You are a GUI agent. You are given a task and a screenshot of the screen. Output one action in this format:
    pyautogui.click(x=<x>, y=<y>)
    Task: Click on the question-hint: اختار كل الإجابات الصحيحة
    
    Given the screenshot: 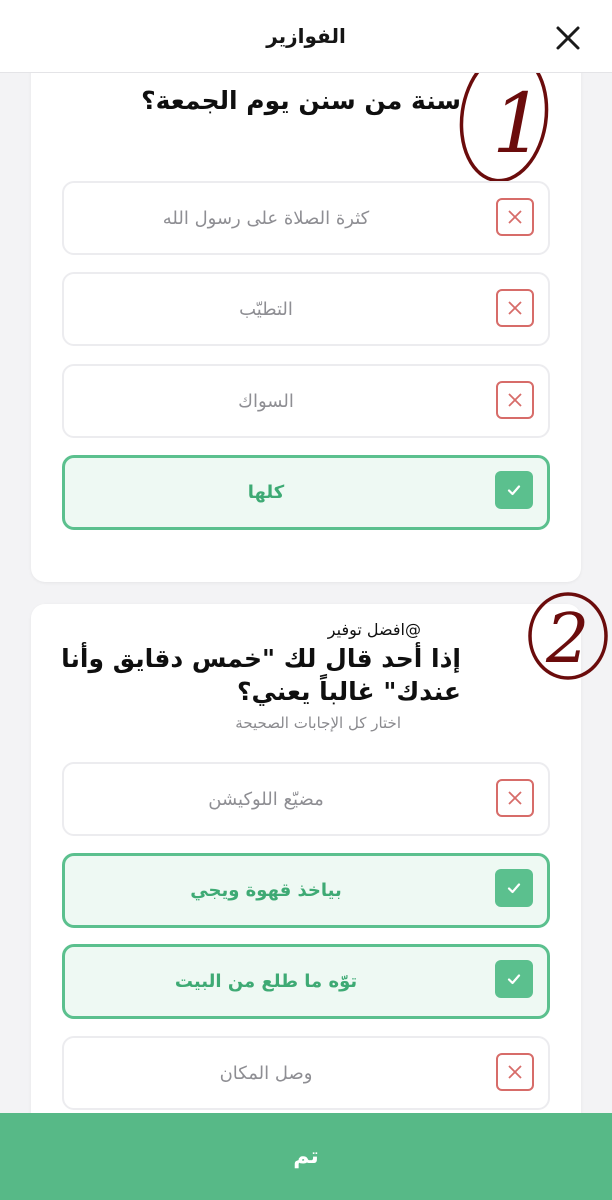 What is the action you would take?
    pyautogui.click(x=318, y=723)
    